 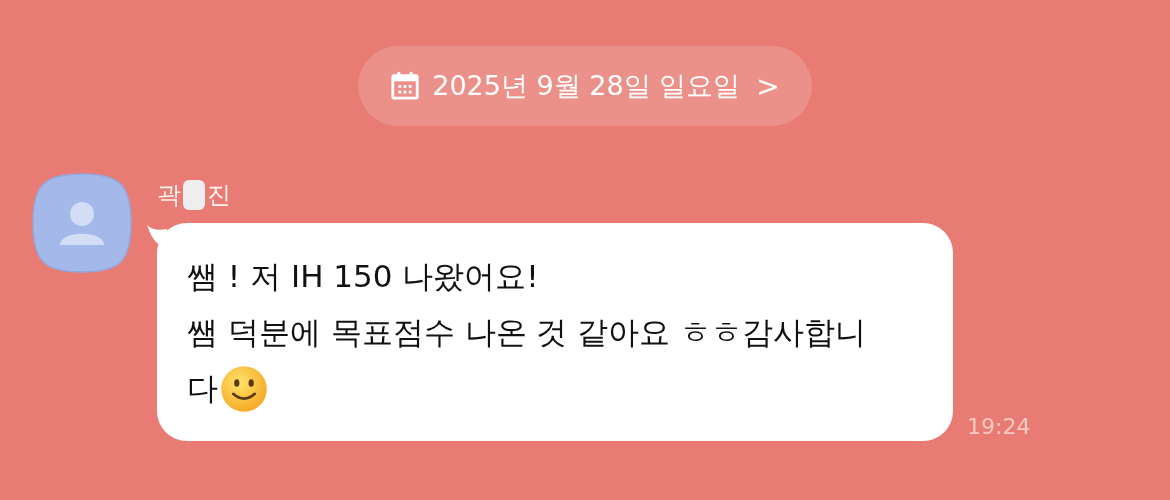 What do you see at coordinates (527, 332) in the screenshot?
I see `message-text: 쌤 덕분에 목표점수 나온 것 같아요 ㅎㅎ감사합니` at bounding box center [527, 332].